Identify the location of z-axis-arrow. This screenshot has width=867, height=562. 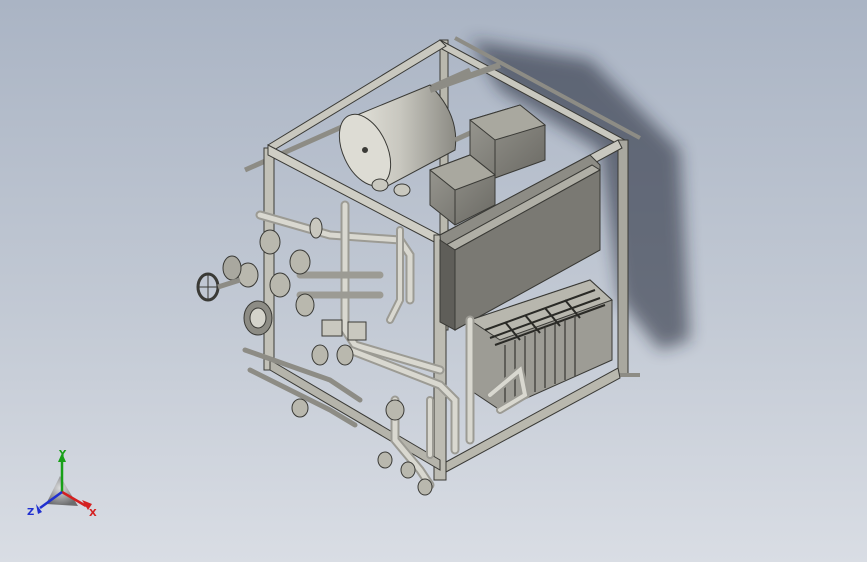
(39, 509).